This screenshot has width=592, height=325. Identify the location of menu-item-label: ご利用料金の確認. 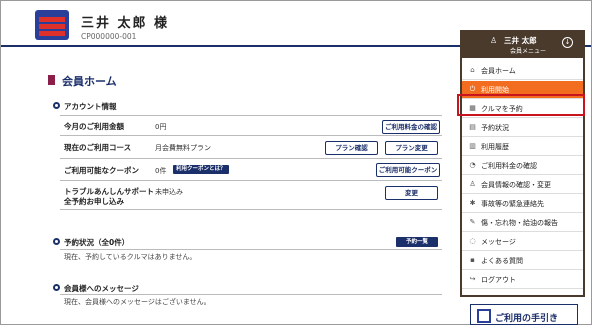
(509, 166).